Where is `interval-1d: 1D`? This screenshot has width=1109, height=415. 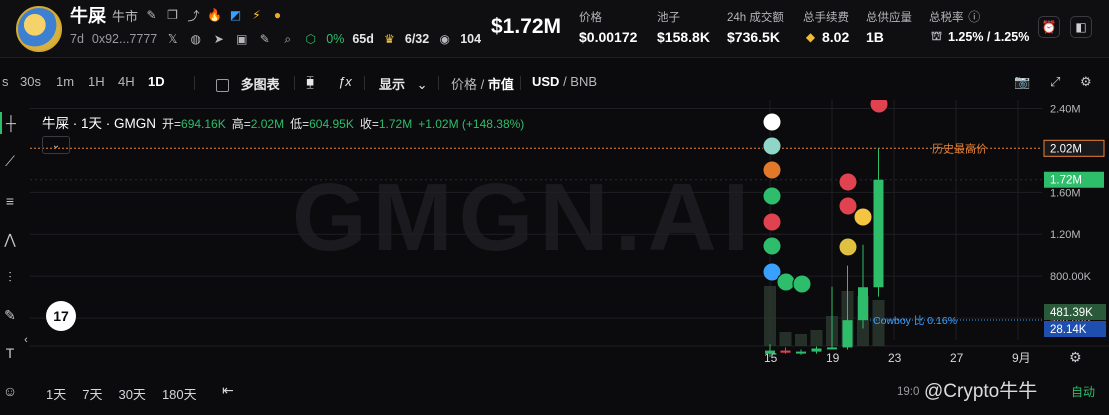 interval-1d: 1D is located at coordinates (156, 81).